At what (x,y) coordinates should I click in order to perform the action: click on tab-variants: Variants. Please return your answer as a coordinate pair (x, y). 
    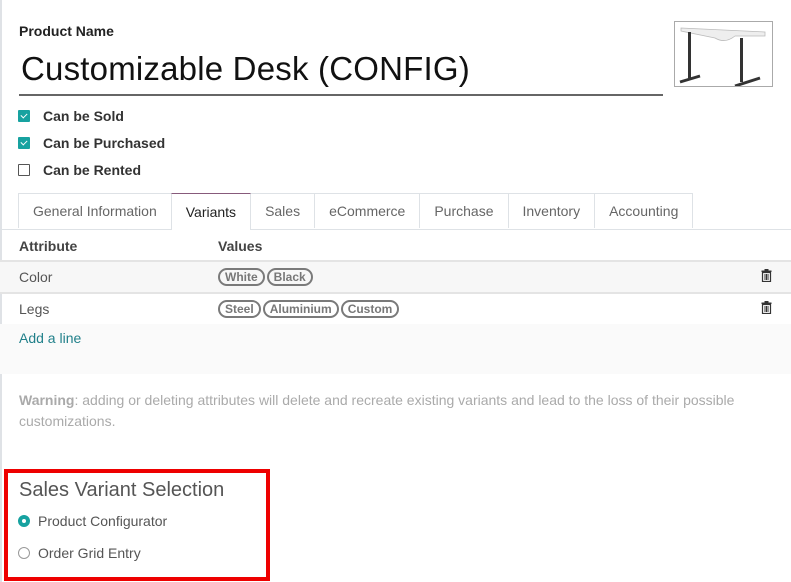
    Looking at the image, I should click on (211, 211).